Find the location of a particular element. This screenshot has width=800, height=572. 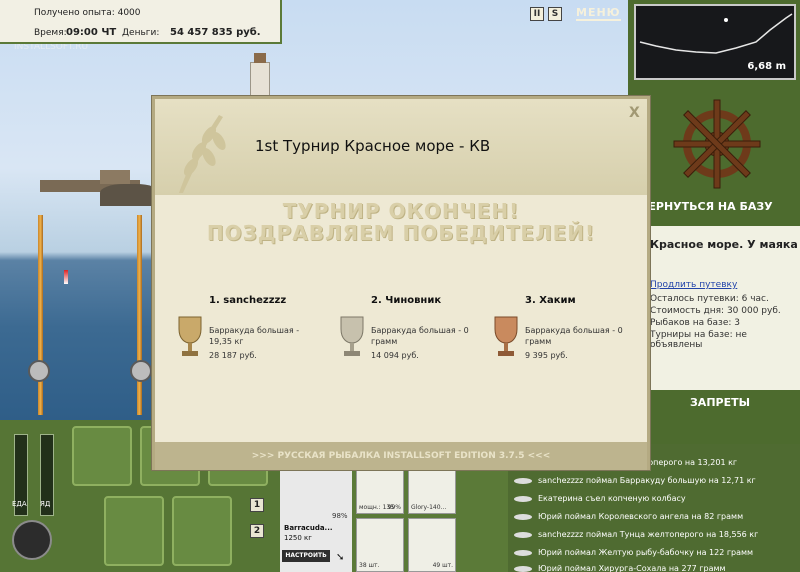

headline-finished: ТУРНИР ОКОНЧЕН! is located at coordinates (401, 211).